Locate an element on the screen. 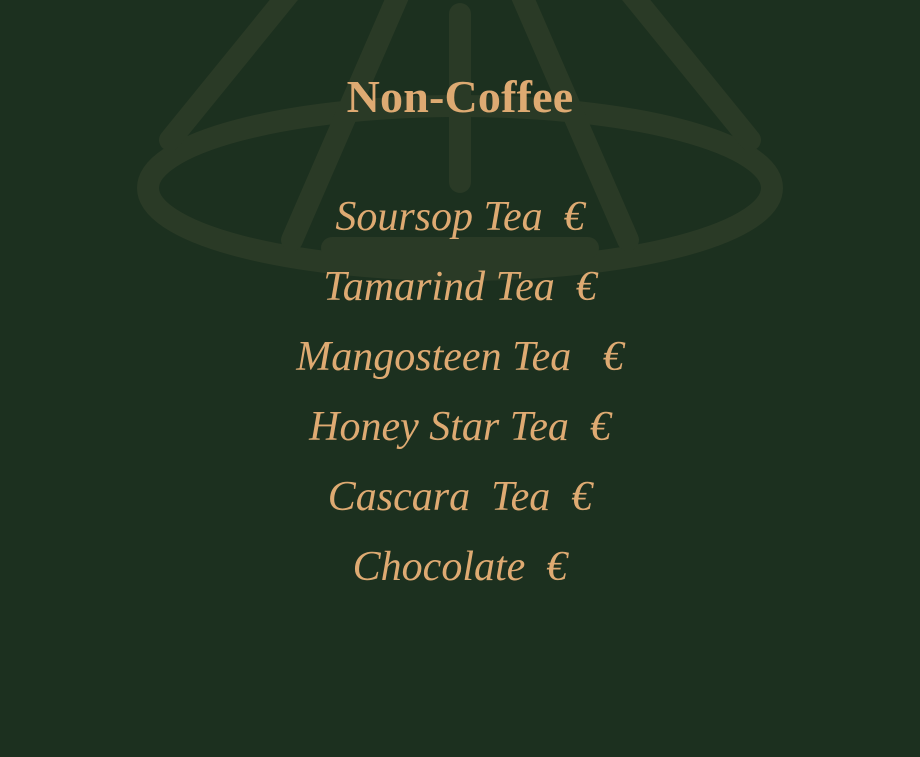 The image size is (920, 757). menu-item-cascara-tea: Cascara Tea € is located at coordinates (460, 497).